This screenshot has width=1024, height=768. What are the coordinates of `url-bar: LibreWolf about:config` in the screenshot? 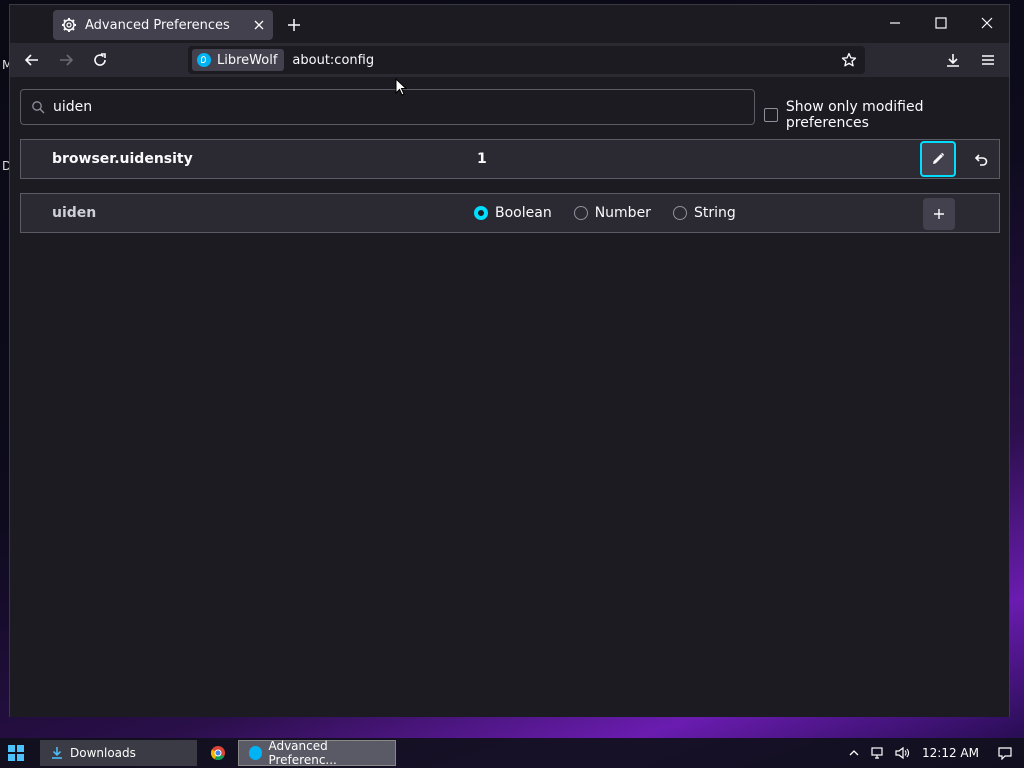 It's located at (526, 60).